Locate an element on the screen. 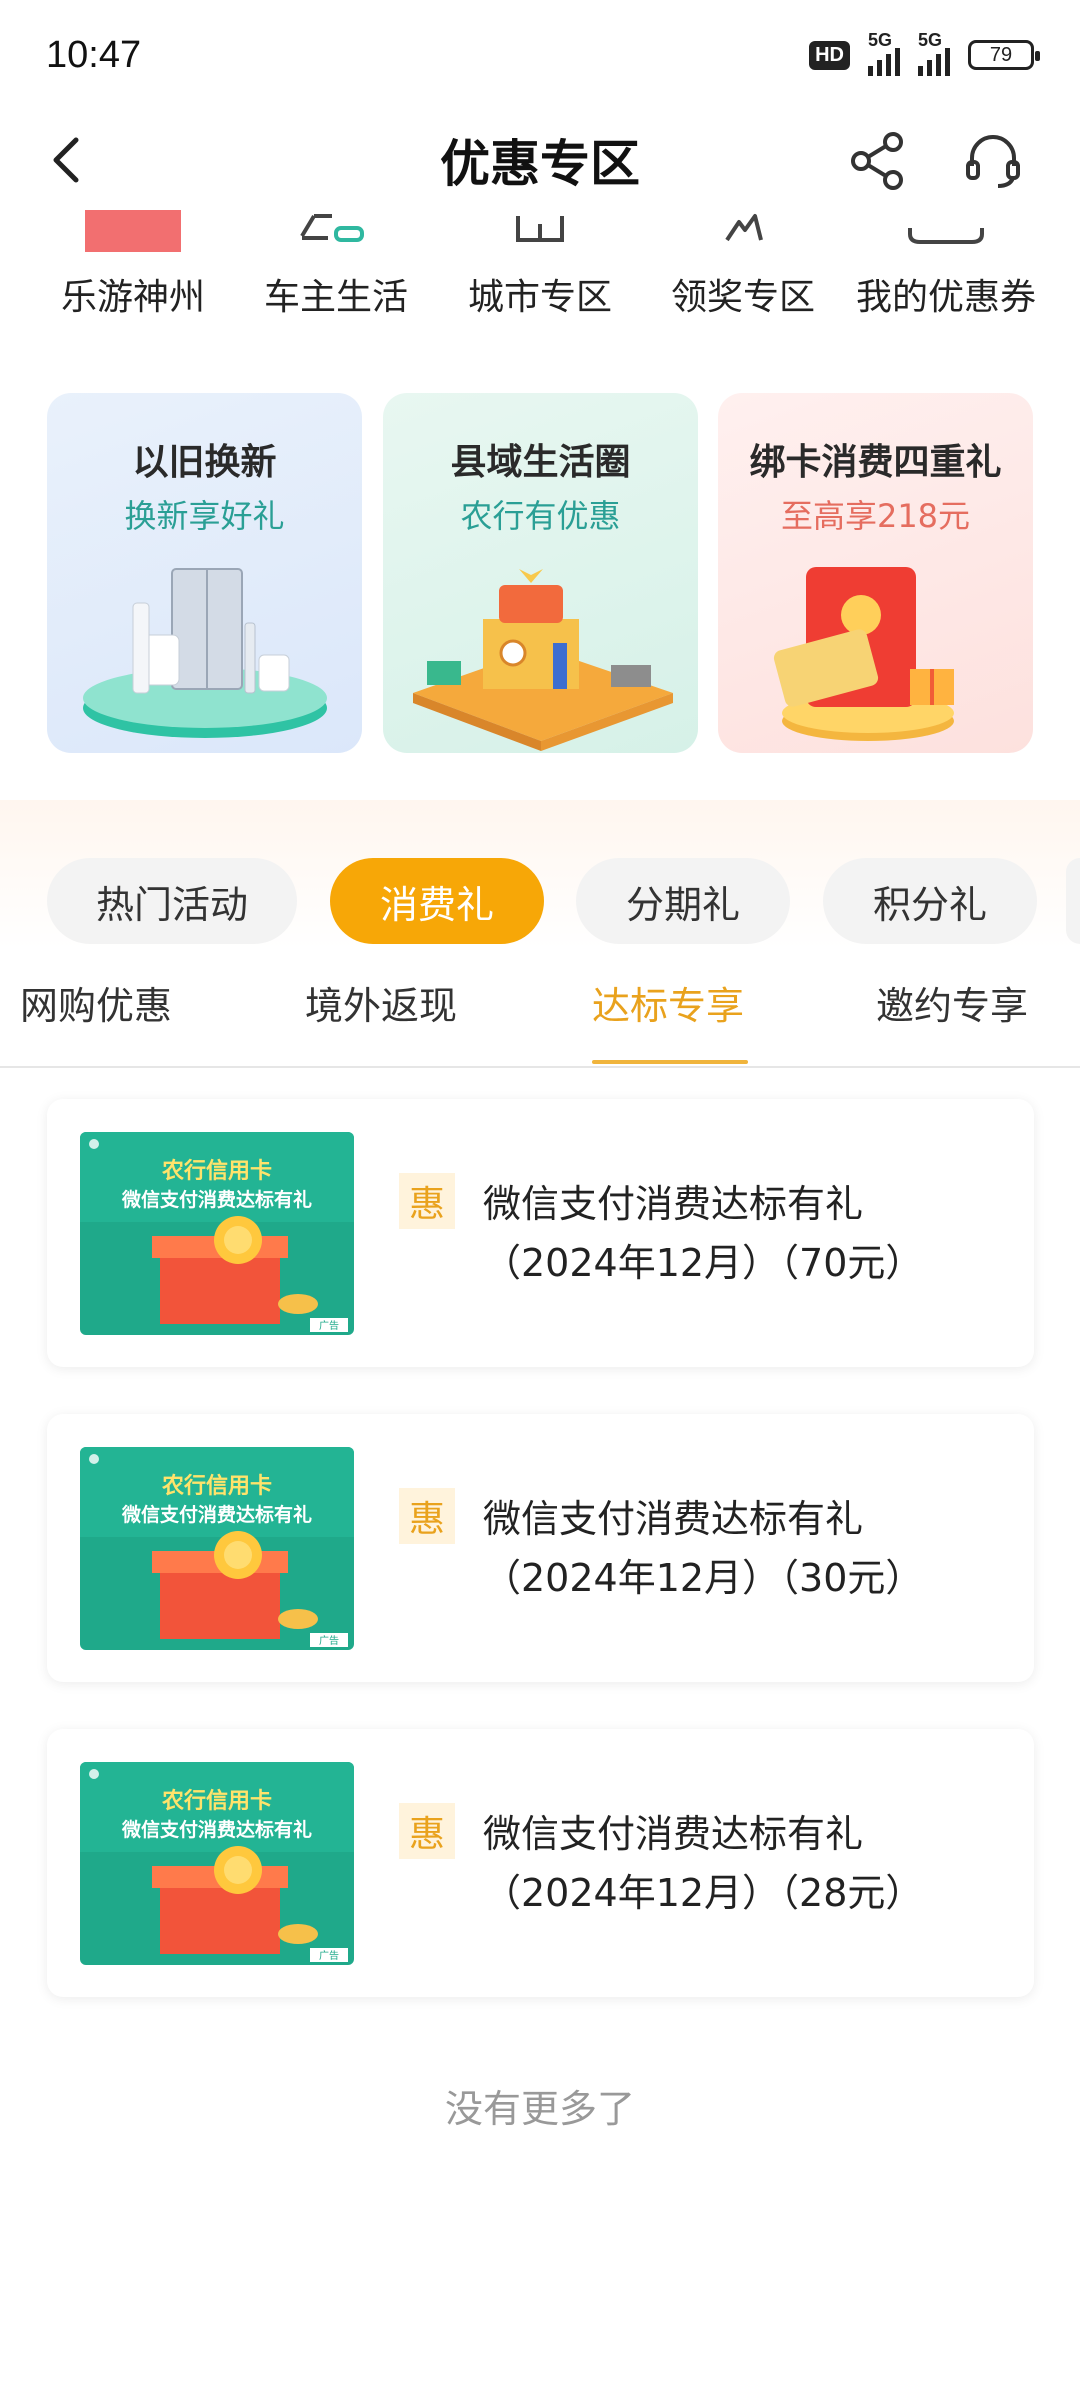 The height and width of the screenshot is (2400, 1080). promo-subtitle: 农行有优惠 is located at coordinates (540, 516).